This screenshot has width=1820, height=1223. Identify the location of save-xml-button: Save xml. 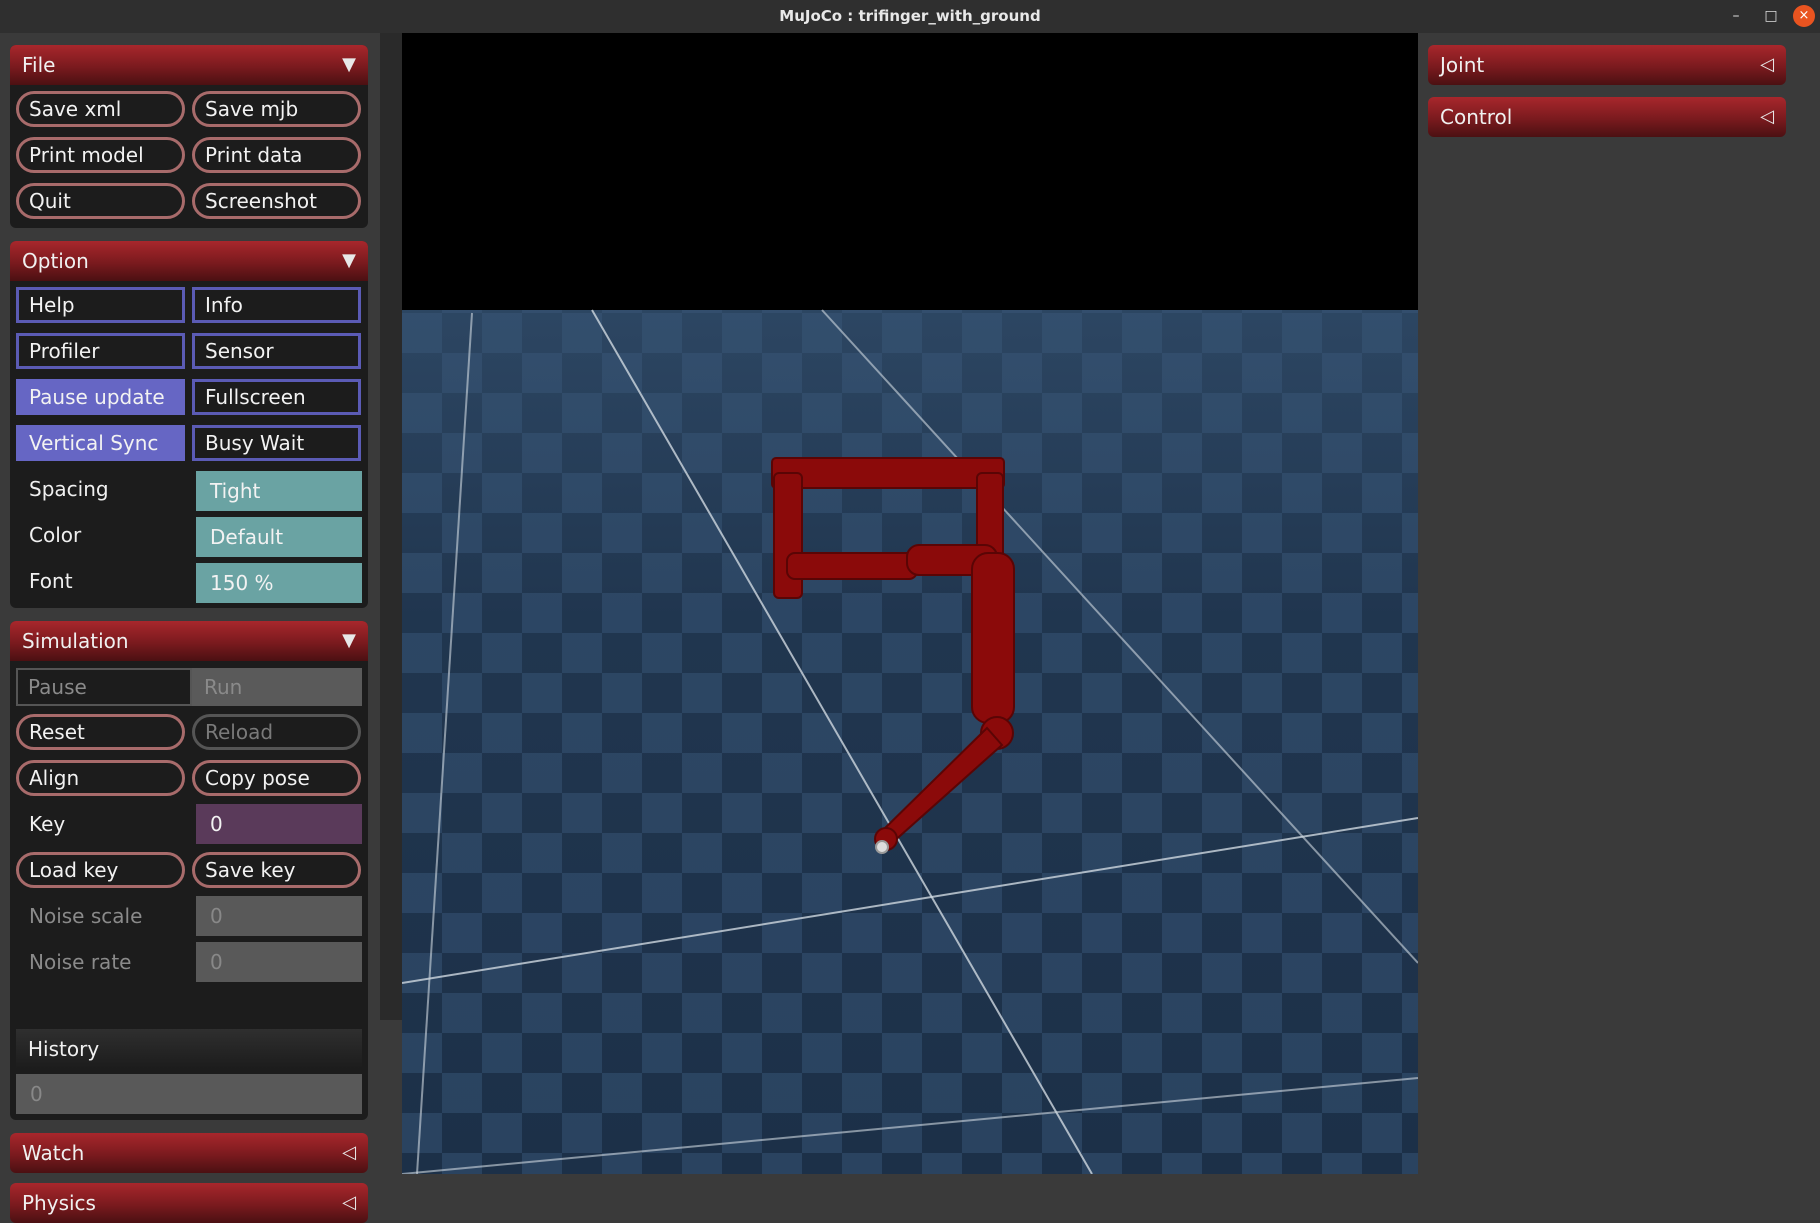
(100, 109).